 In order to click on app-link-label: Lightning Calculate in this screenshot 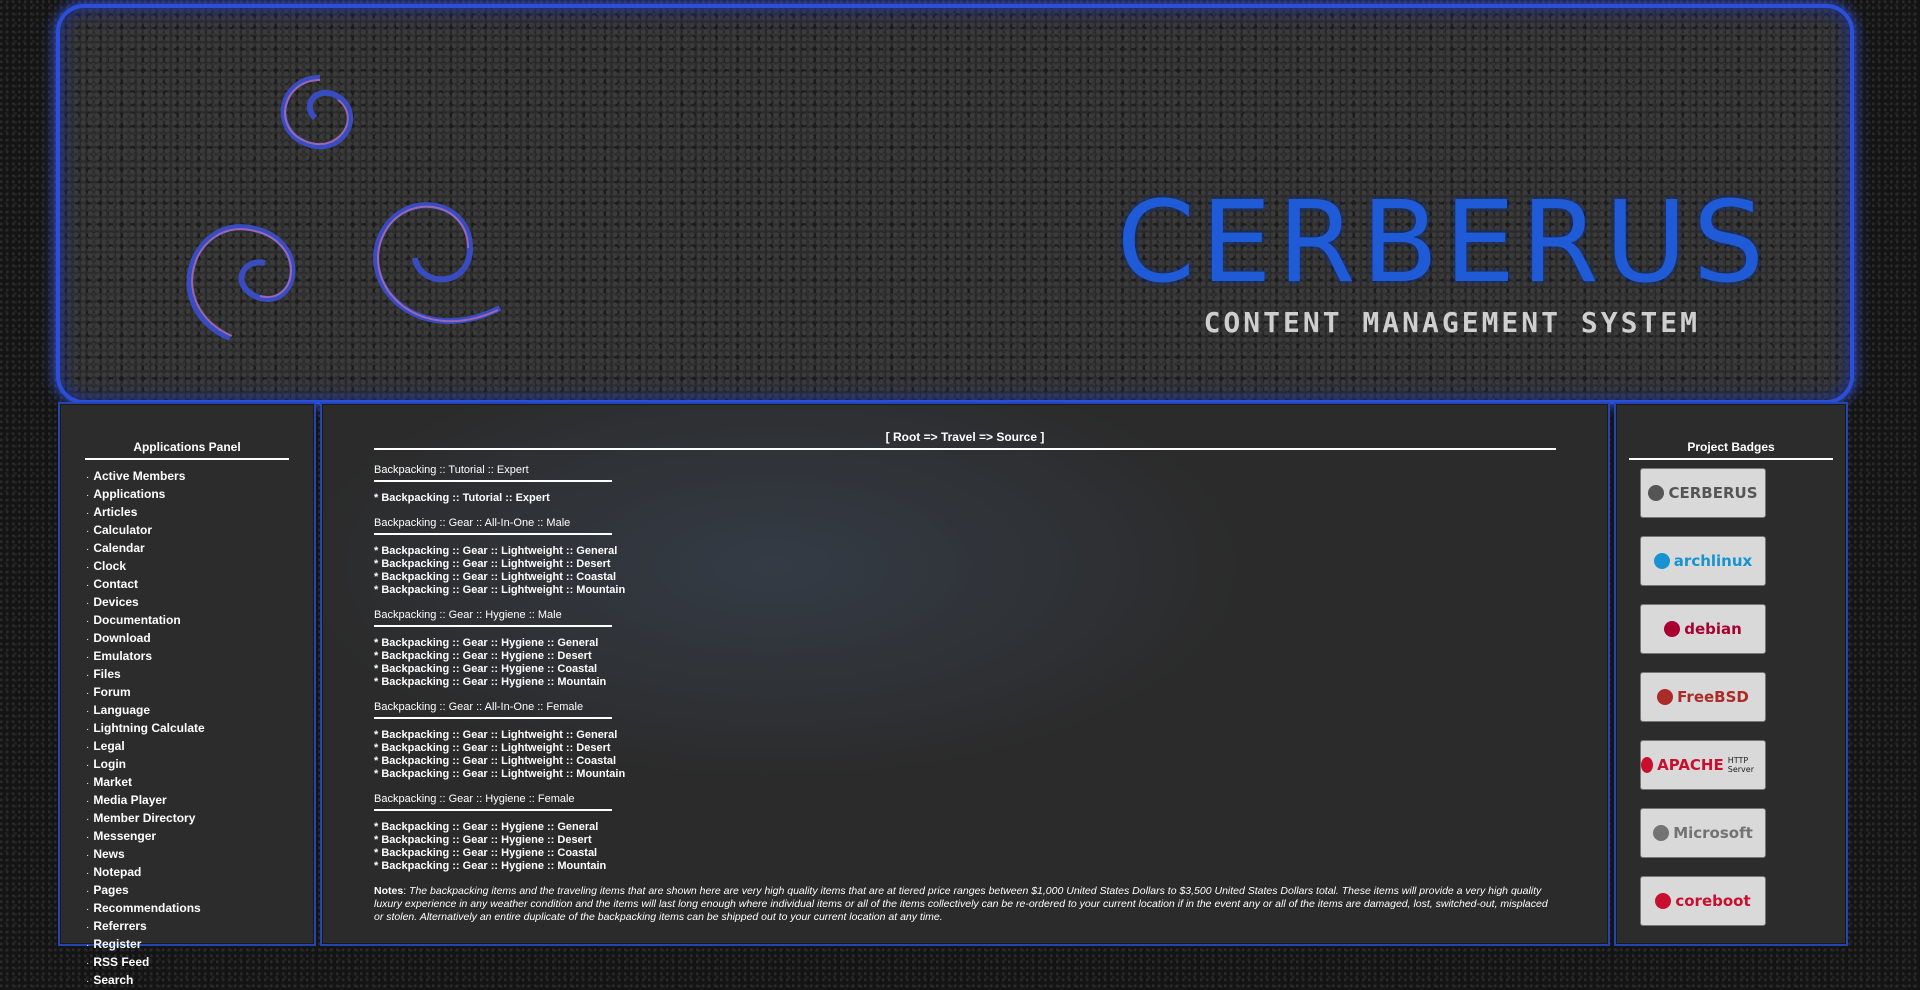, I will do `click(148, 728)`.